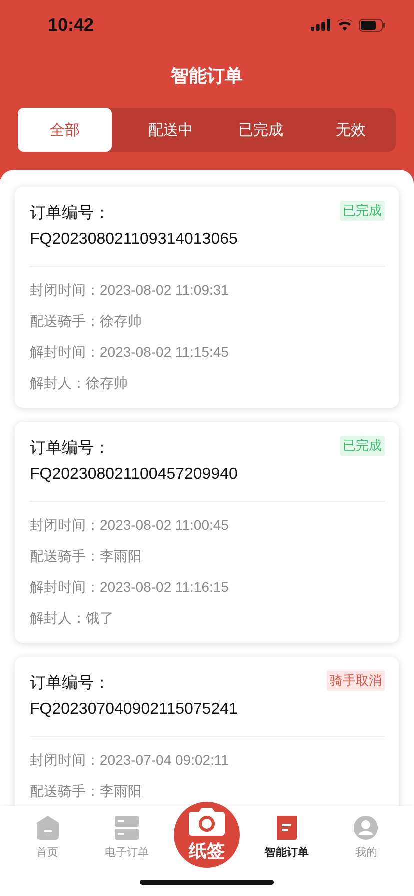 The height and width of the screenshot is (896, 414). What do you see at coordinates (86, 321) in the screenshot?
I see `order-detail: 配送骑手：徐存帅` at bounding box center [86, 321].